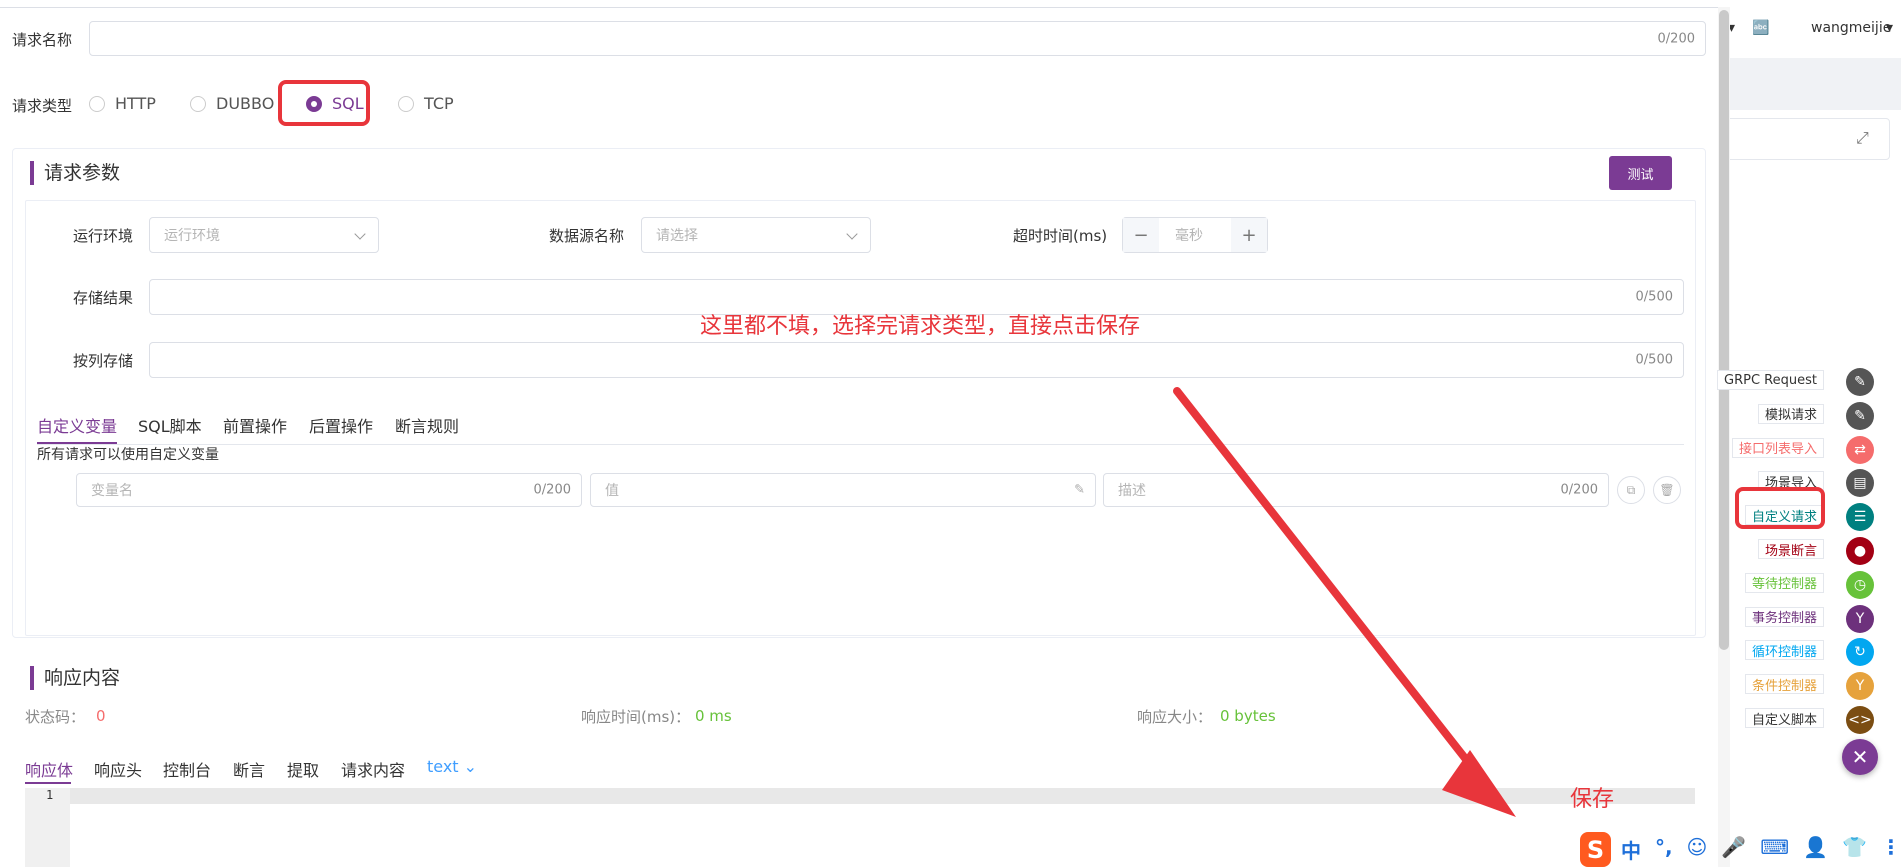  Describe the element at coordinates (1860, 720) in the screenshot. I see `toolbar-icon-10: <>` at that location.